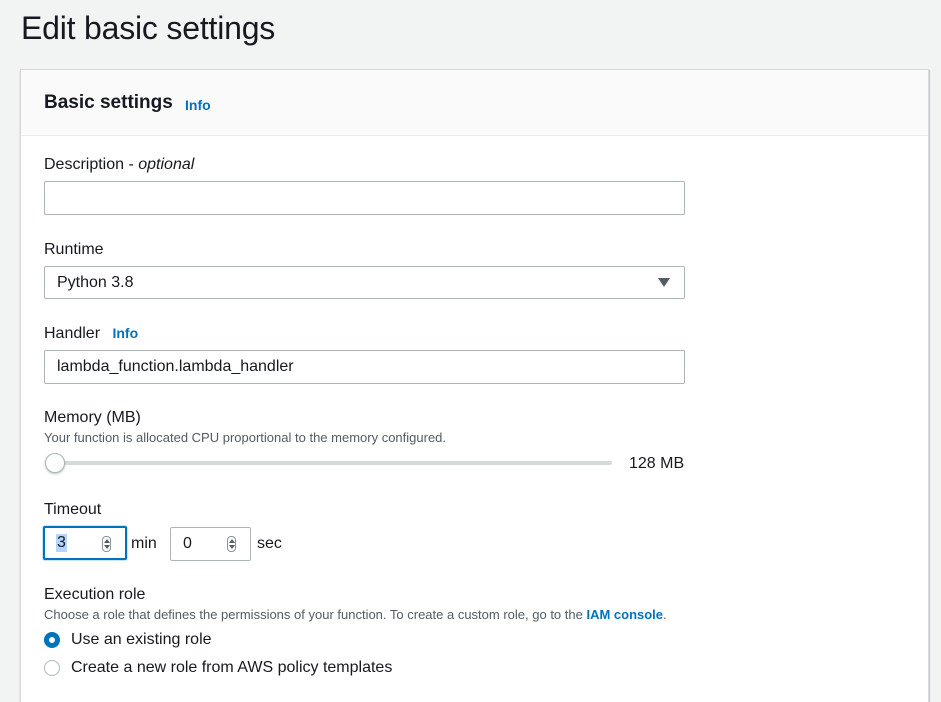  What do you see at coordinates (329, 463) in the screenshot?
I see `memory-slider-track` at bounding box center [329, 463].